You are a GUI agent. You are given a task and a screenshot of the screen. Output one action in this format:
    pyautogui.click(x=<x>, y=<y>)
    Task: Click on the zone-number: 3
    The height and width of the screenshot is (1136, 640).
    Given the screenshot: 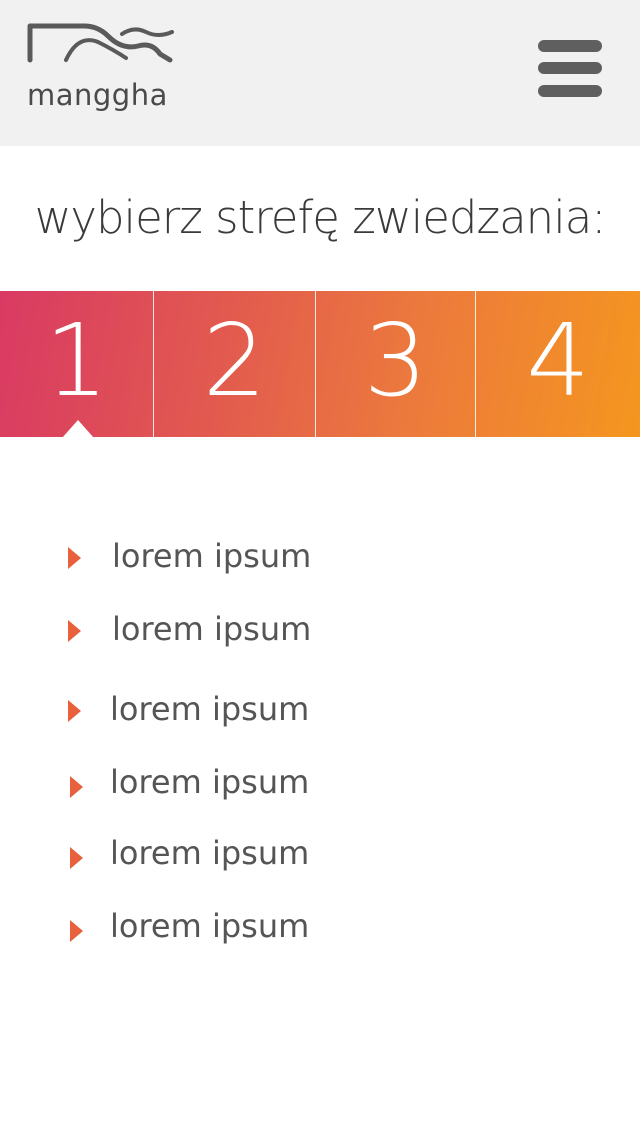 What is the action you would take?
    pyautogui.click(x=395, y=360)
    